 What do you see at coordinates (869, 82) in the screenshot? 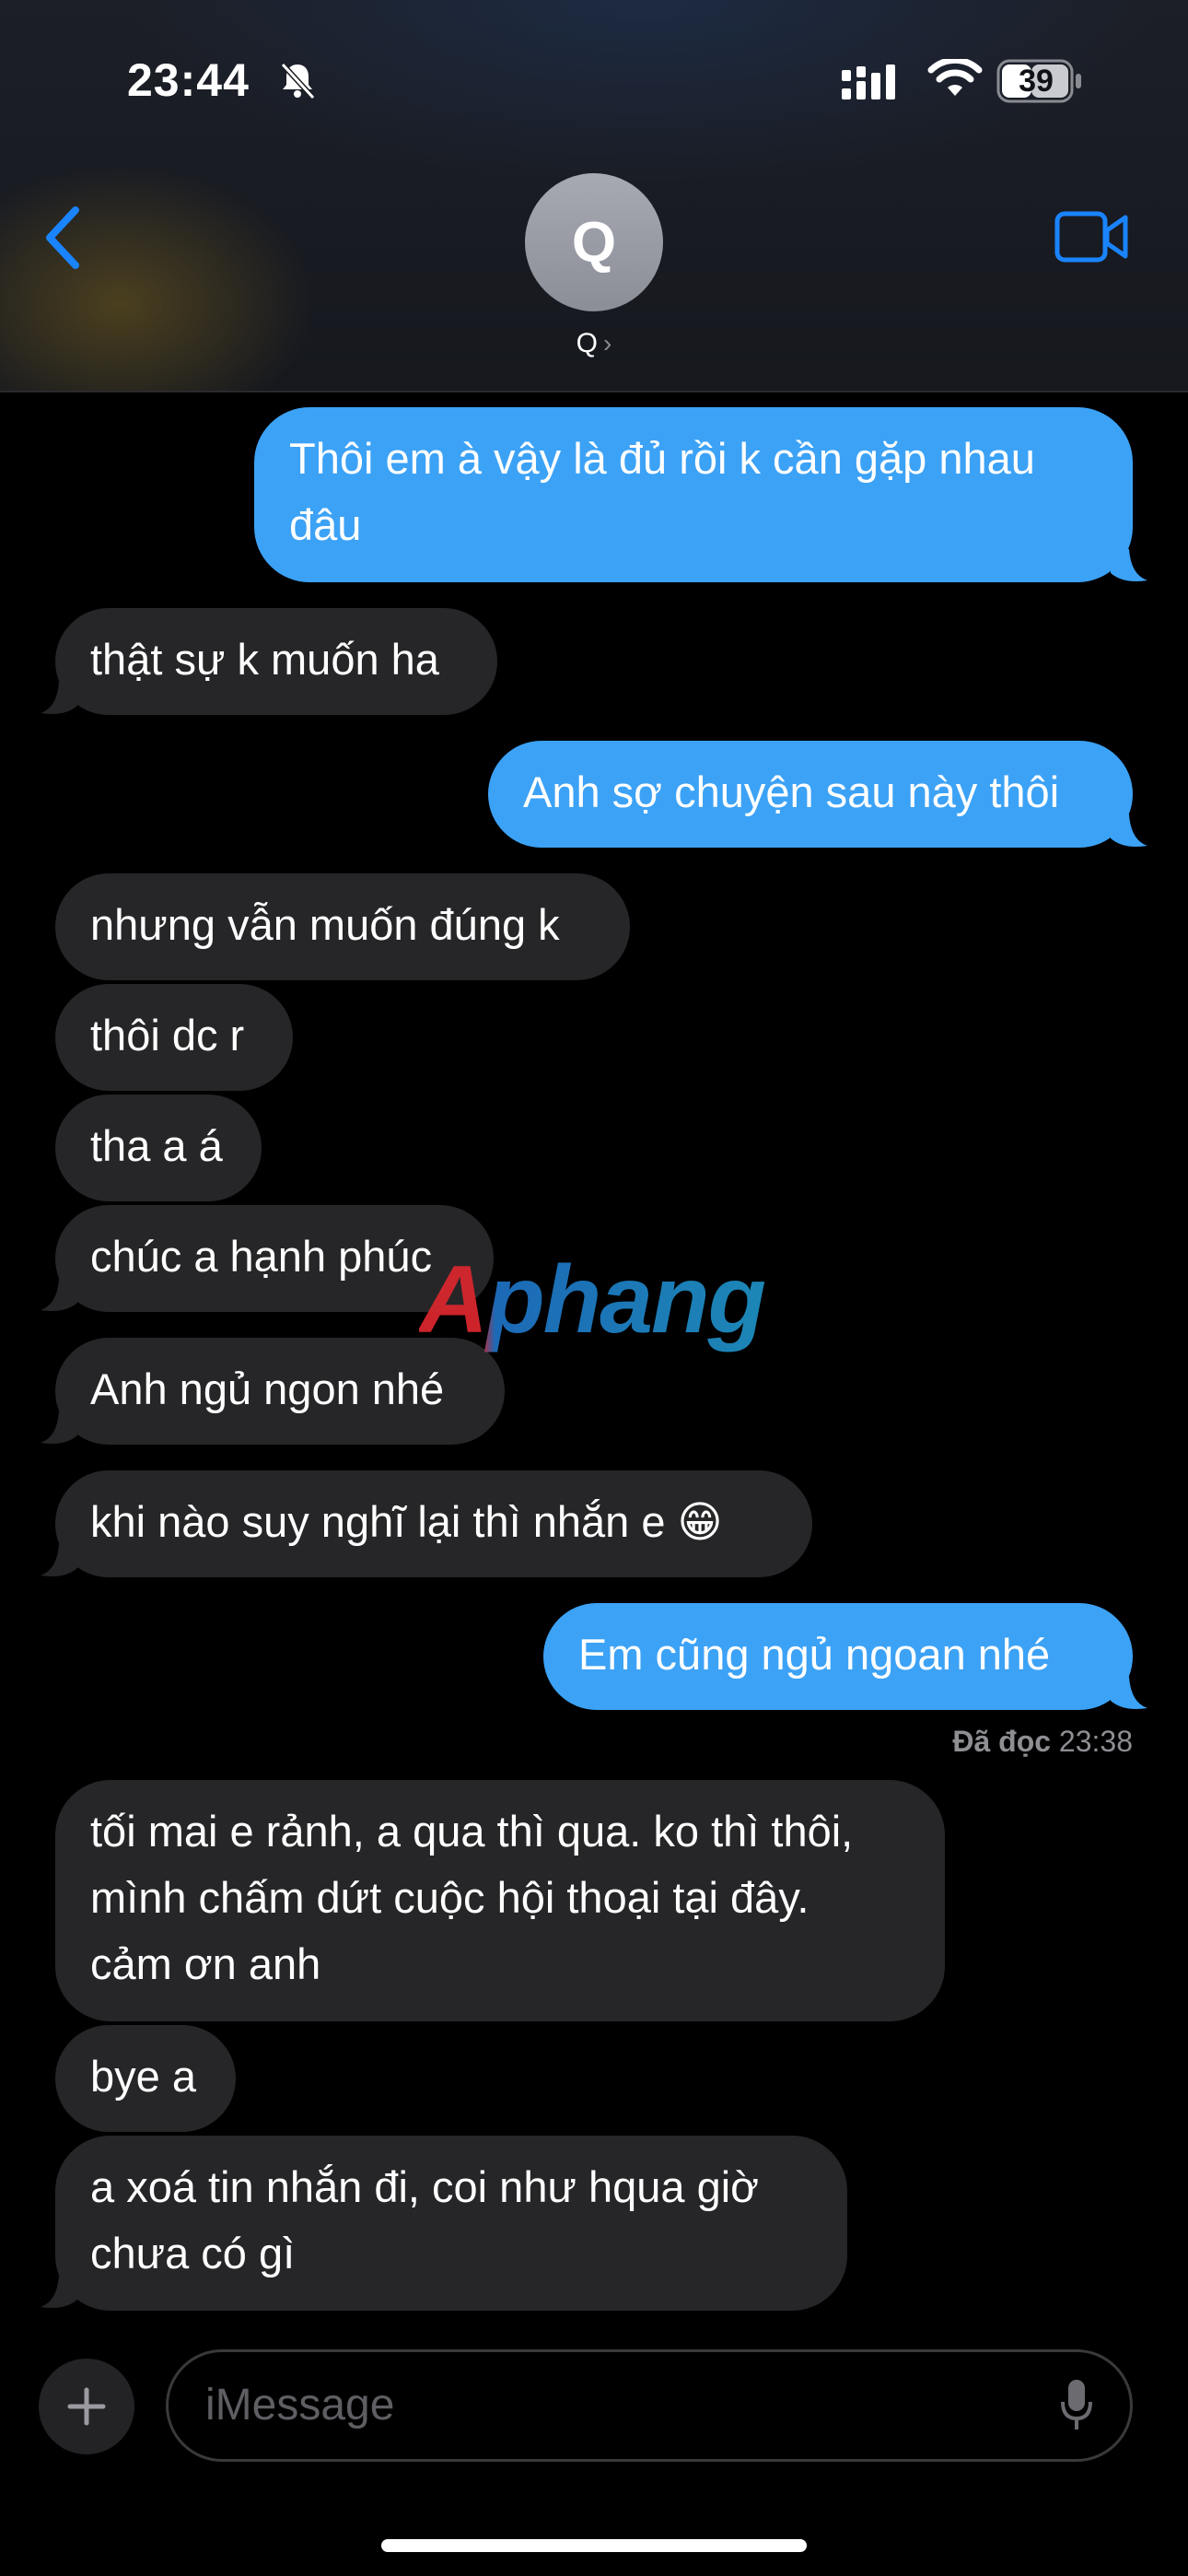
I see `signal-icon` at bounding box center [869, 82].